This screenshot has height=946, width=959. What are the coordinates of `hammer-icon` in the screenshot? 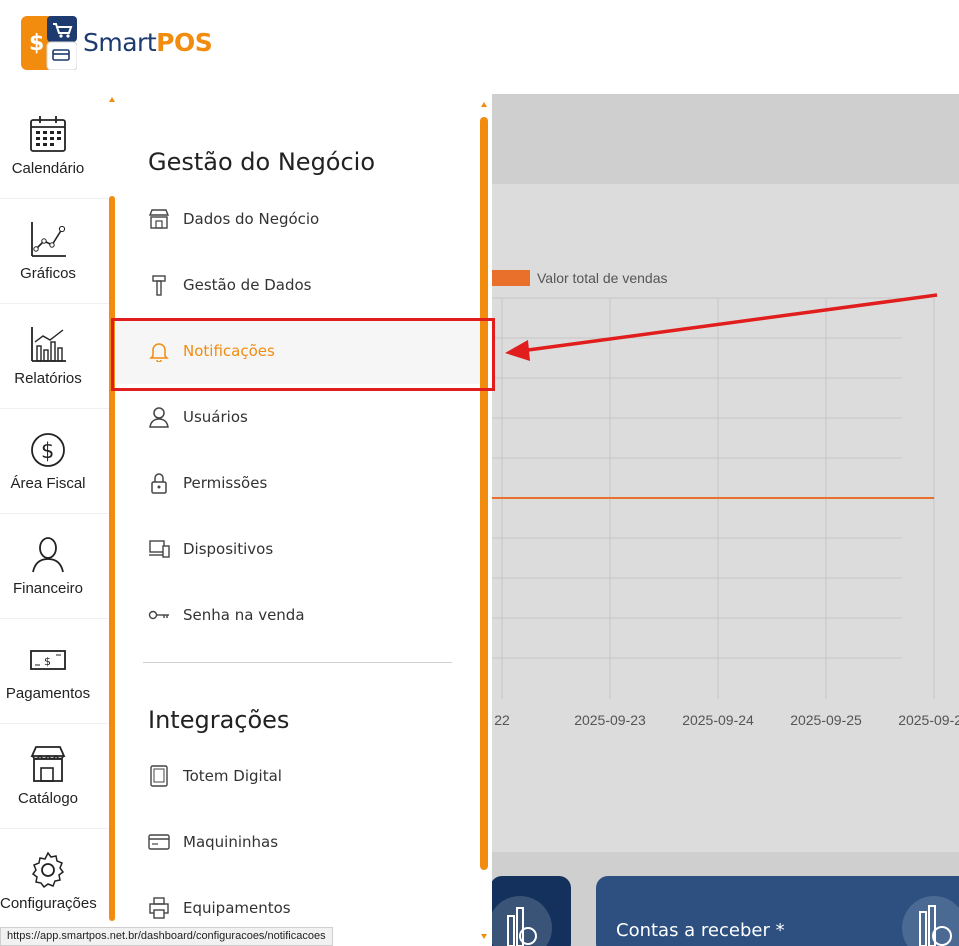 It's located at (159, 285).